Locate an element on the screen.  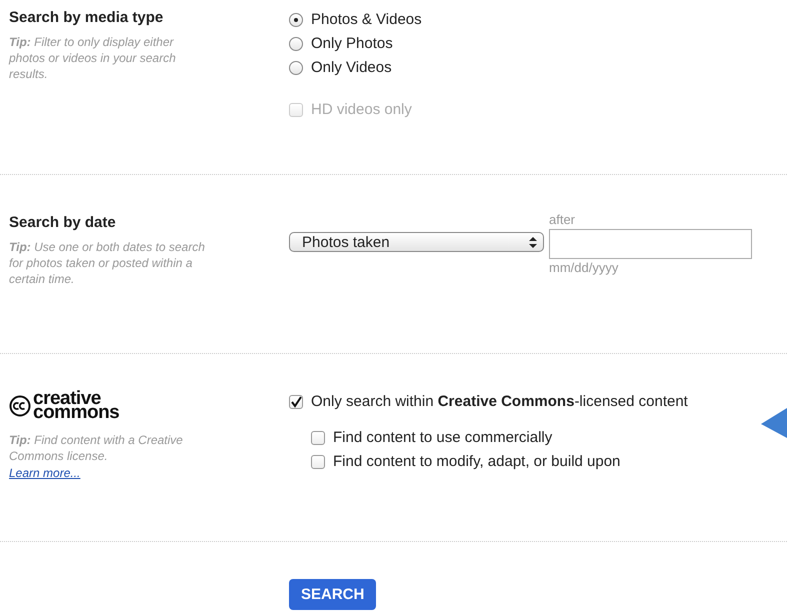
checkbox-option: Only search within Creative Commons-licensed content is located at coordinates (488, 402).